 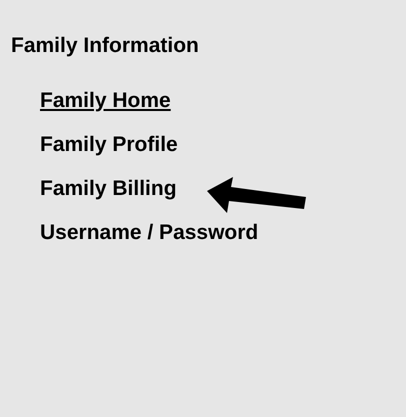 What do you see at coordinates (109, 144) in the screenshot?
I see `nav-link: Family Profile` at bounding box center [109, 144].